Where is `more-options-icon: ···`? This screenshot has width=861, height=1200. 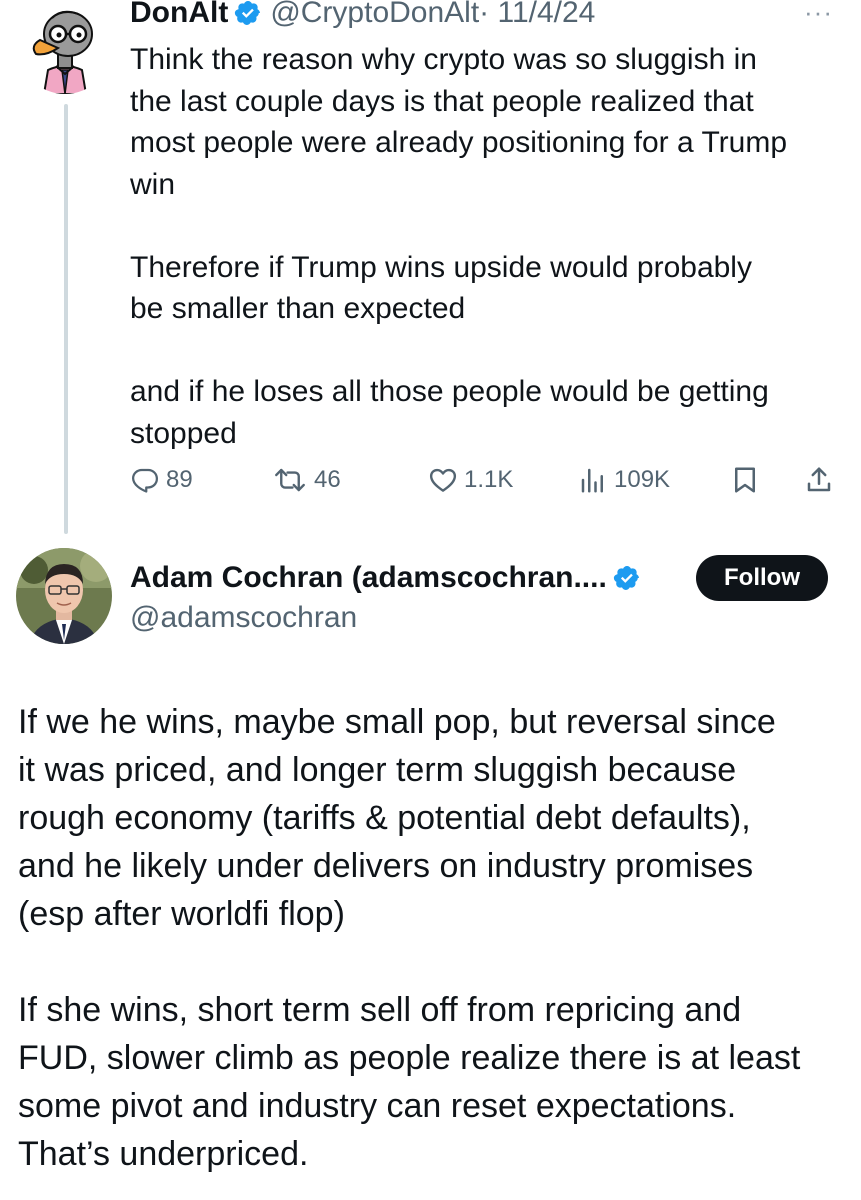
more-options-icon: ··· is located at coordinates (818, 12).